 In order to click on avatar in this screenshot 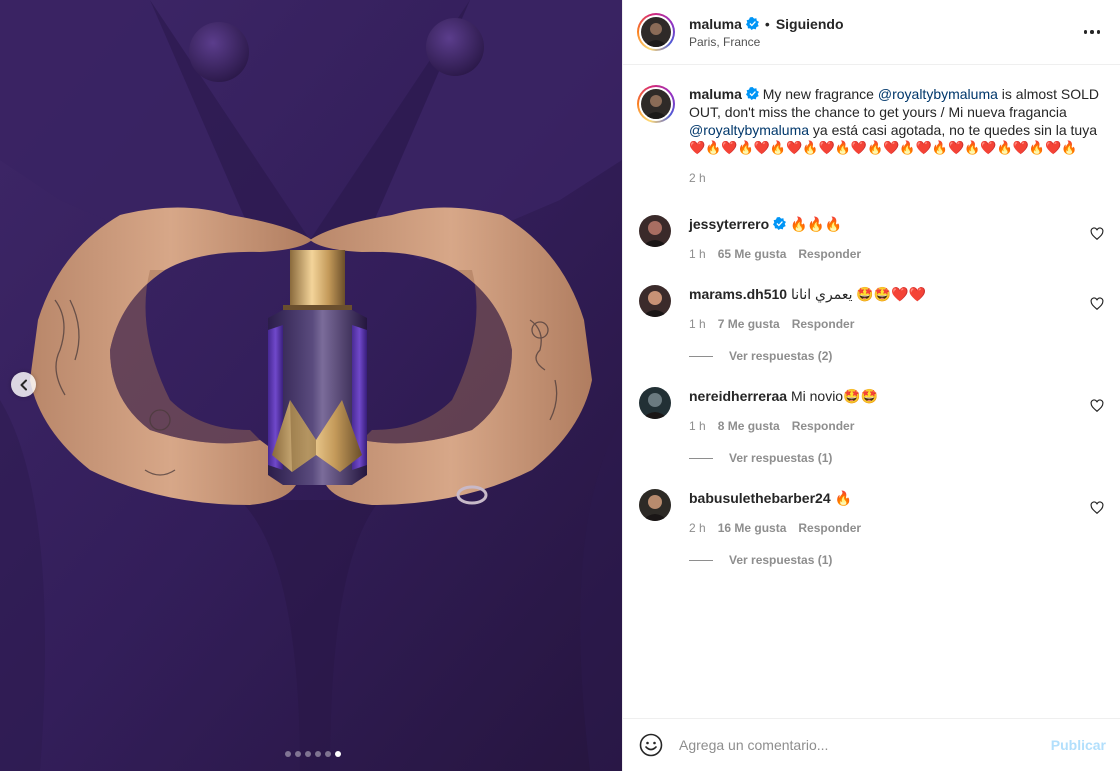, I will do `click(656, 32)`.